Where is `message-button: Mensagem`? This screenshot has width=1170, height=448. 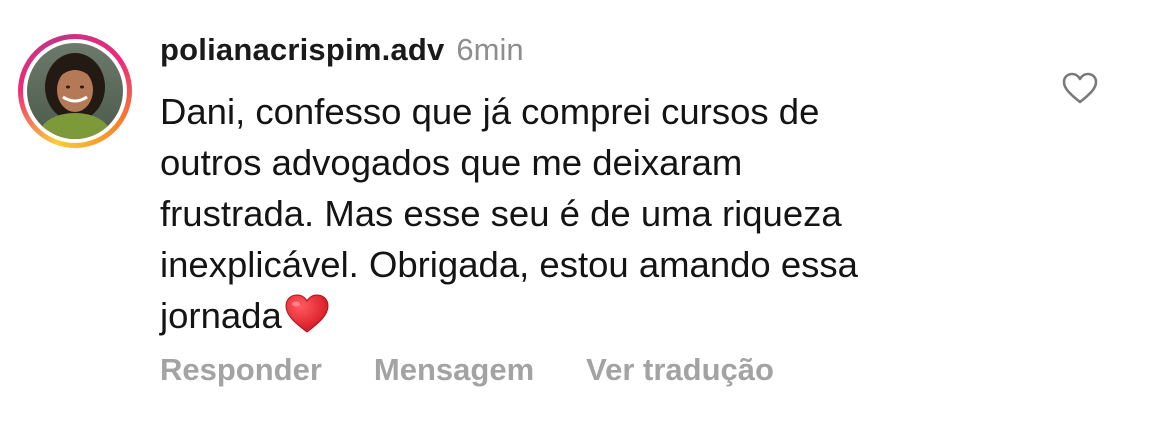 message-button: Mensagem is located at coordinates (454, 370).